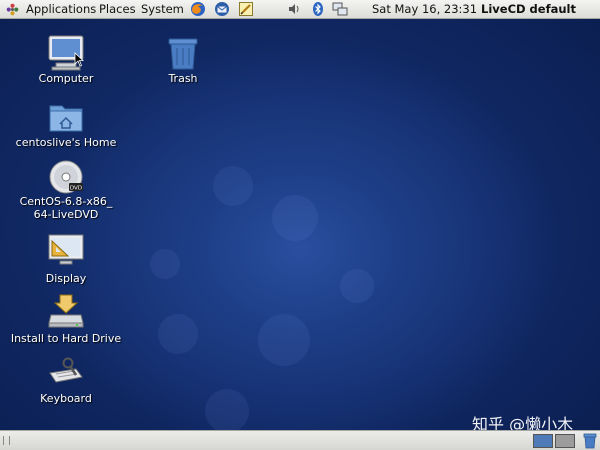 This screenshot has height=450, width=600. I want to click on desktop-icon-install: Install to Hard Drive, so click(66, 317).